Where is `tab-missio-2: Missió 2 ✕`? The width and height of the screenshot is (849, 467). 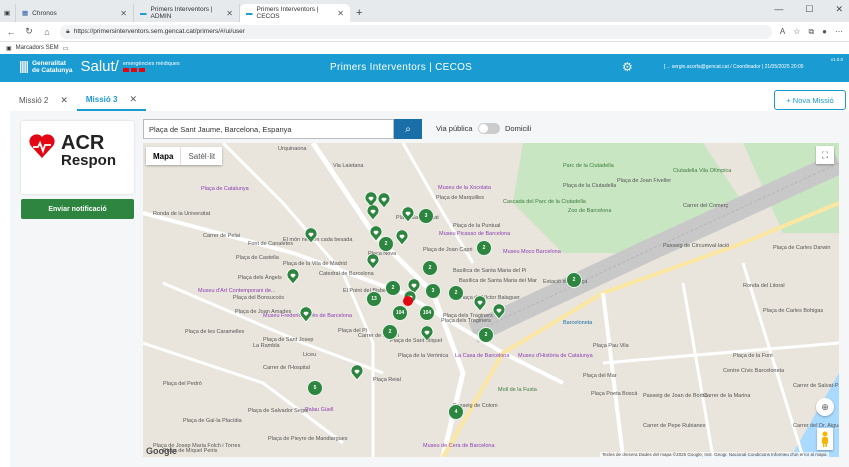 tab-missio-2: Missió 2 ✕ is located at coordinates (43, 100).